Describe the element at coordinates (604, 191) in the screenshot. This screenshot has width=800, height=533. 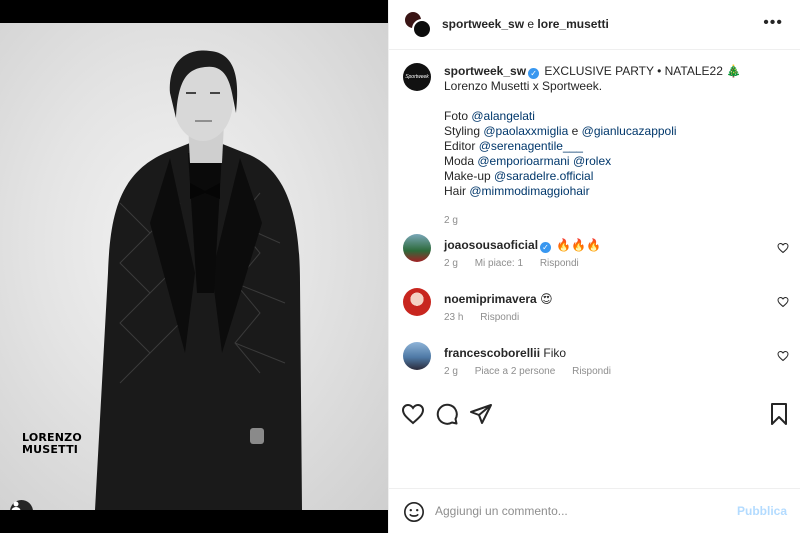
I see `credit-line: Hair @mimmodimaggiohair` at that location.